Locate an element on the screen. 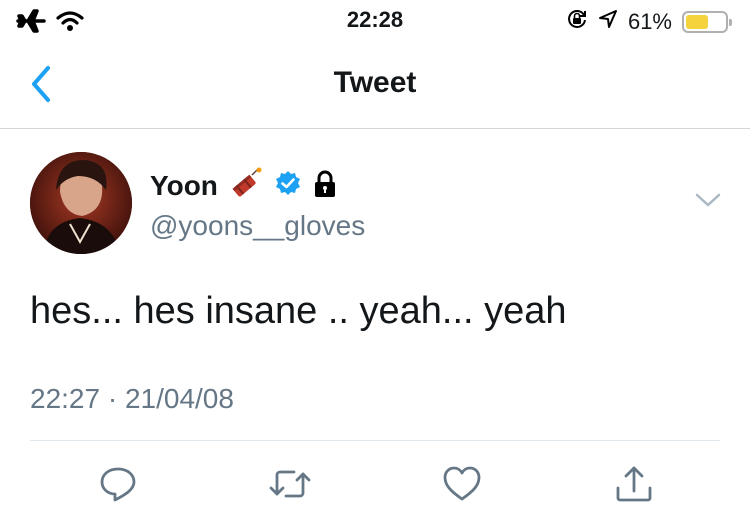 The height and width of the screenshot is (523, 750). firecracker-emoji is located at coordinates (246, 186).